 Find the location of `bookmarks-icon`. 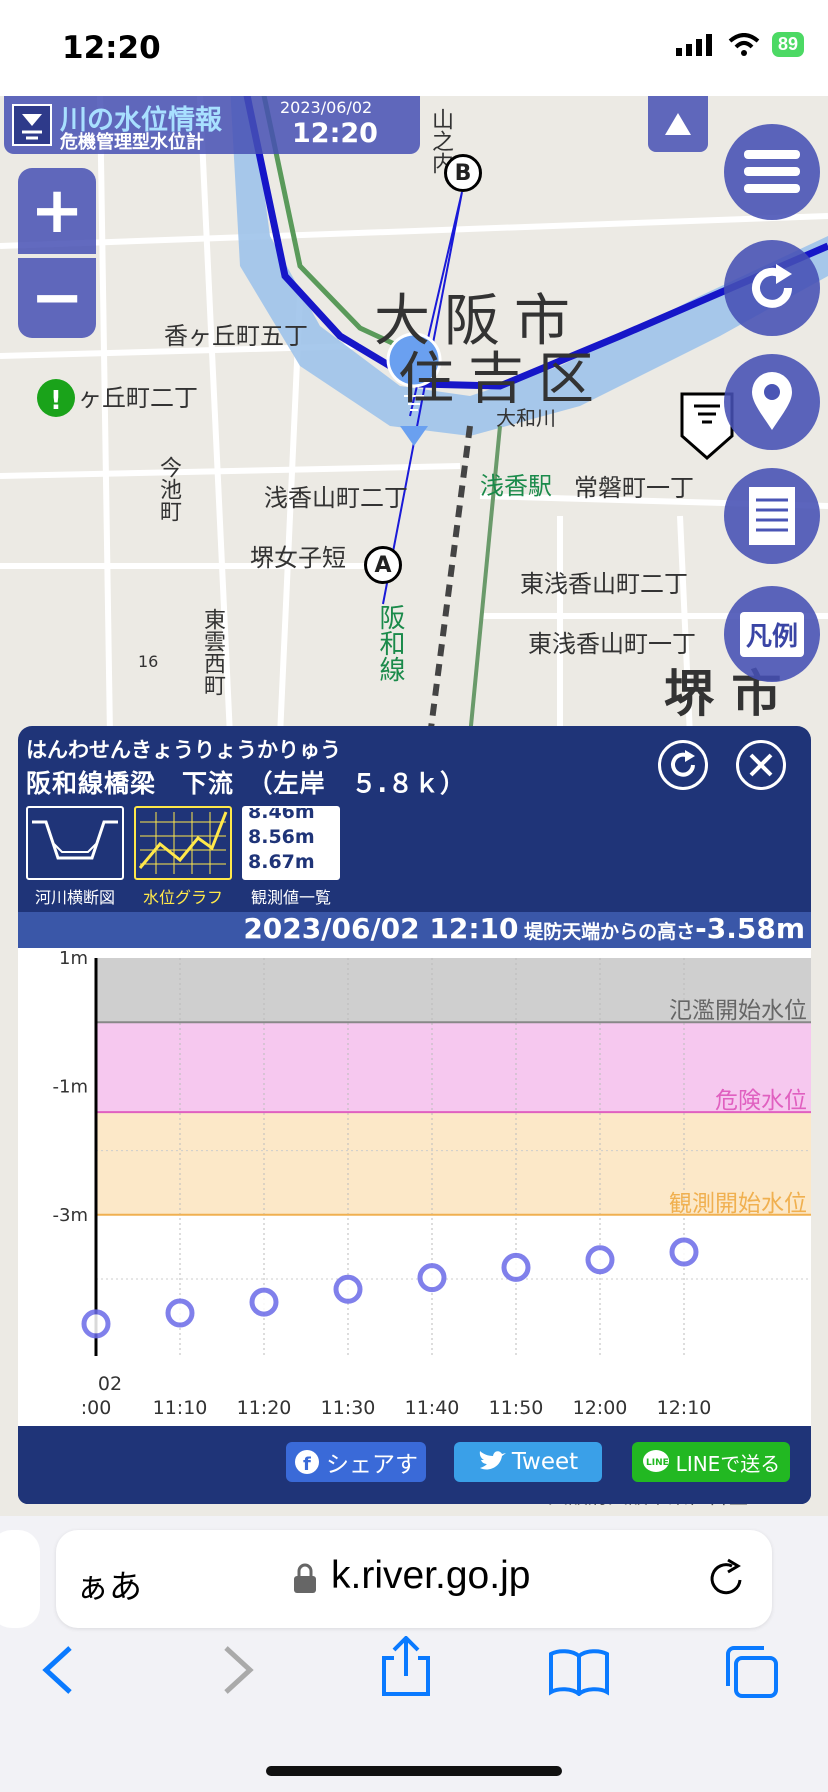

bookmarks-icon is located at coordinates (579, 1672).